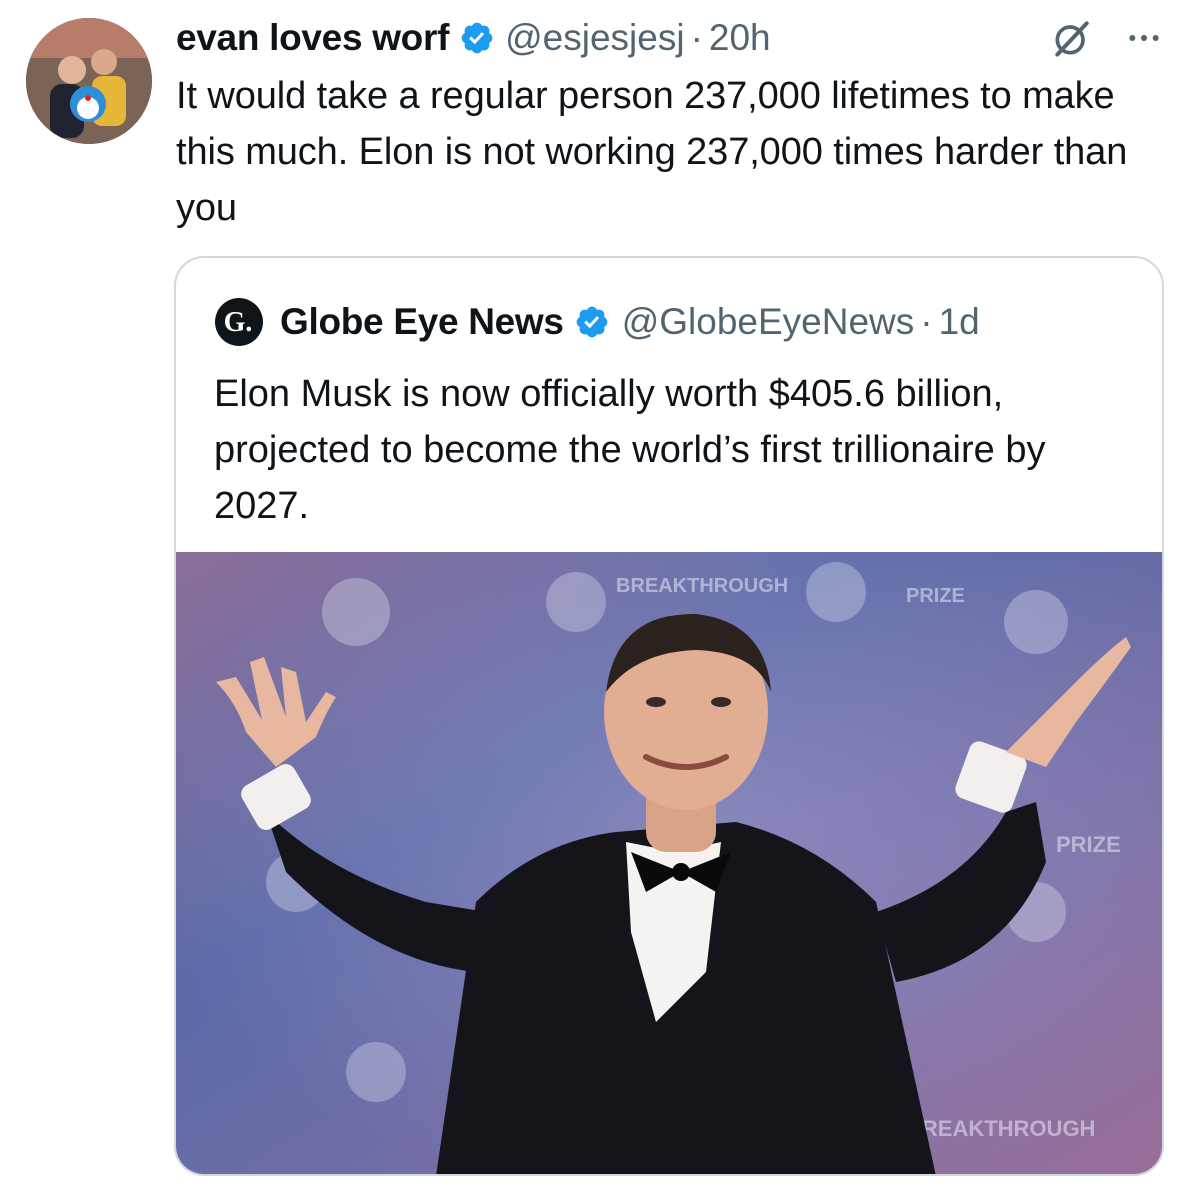 The image size is (1188, 1200). Describe the element at coordinates (1107, 38) in the screenshot. I see `header-actions` at that location.